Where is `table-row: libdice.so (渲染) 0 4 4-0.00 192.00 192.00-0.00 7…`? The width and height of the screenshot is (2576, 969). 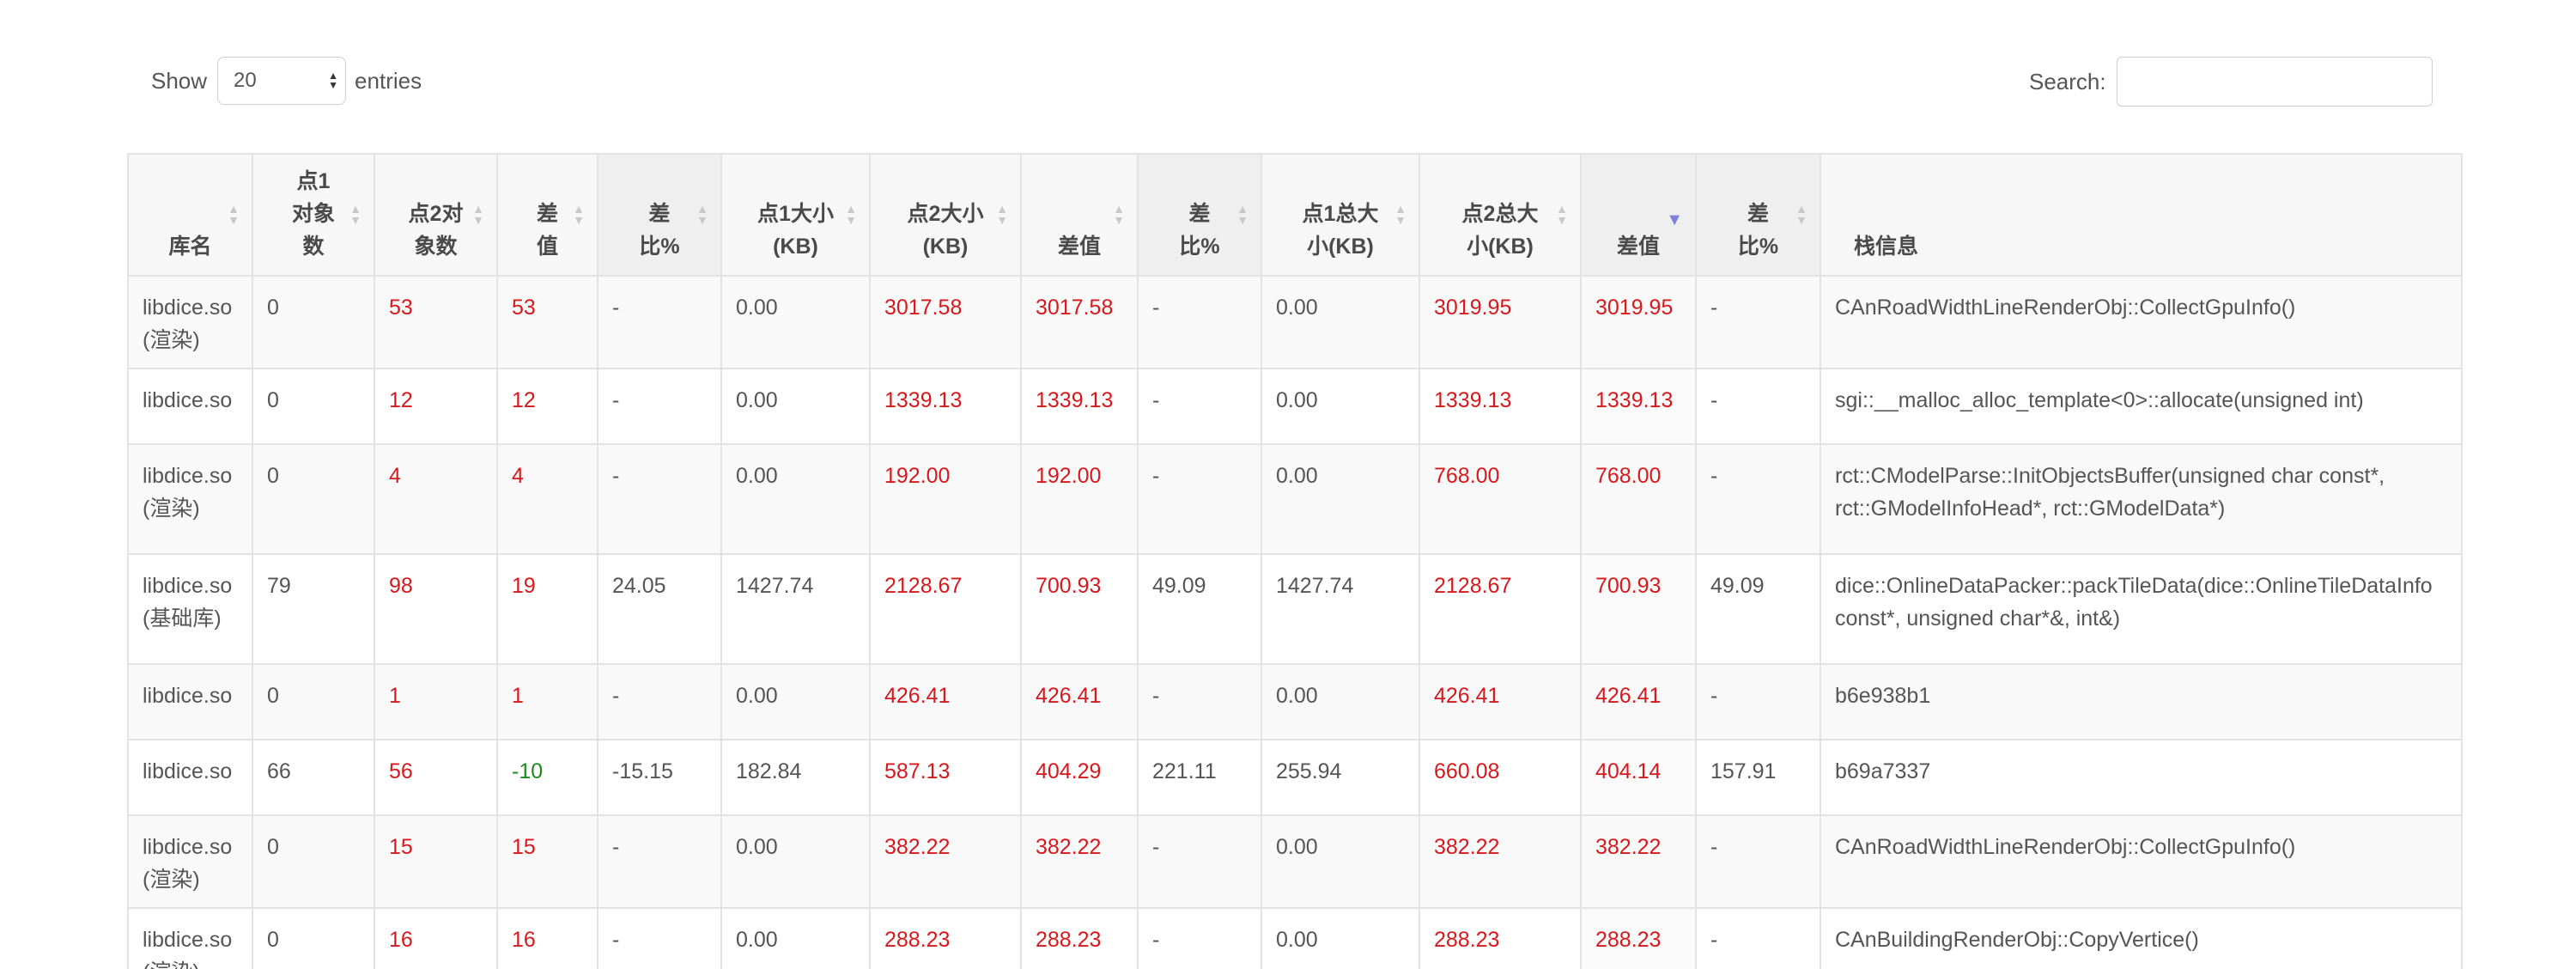
table-row: libdice.so (渲染) 0 4 4-0.00 192.00 192.00-0.00 7… is located at coordinates (1295, 499).